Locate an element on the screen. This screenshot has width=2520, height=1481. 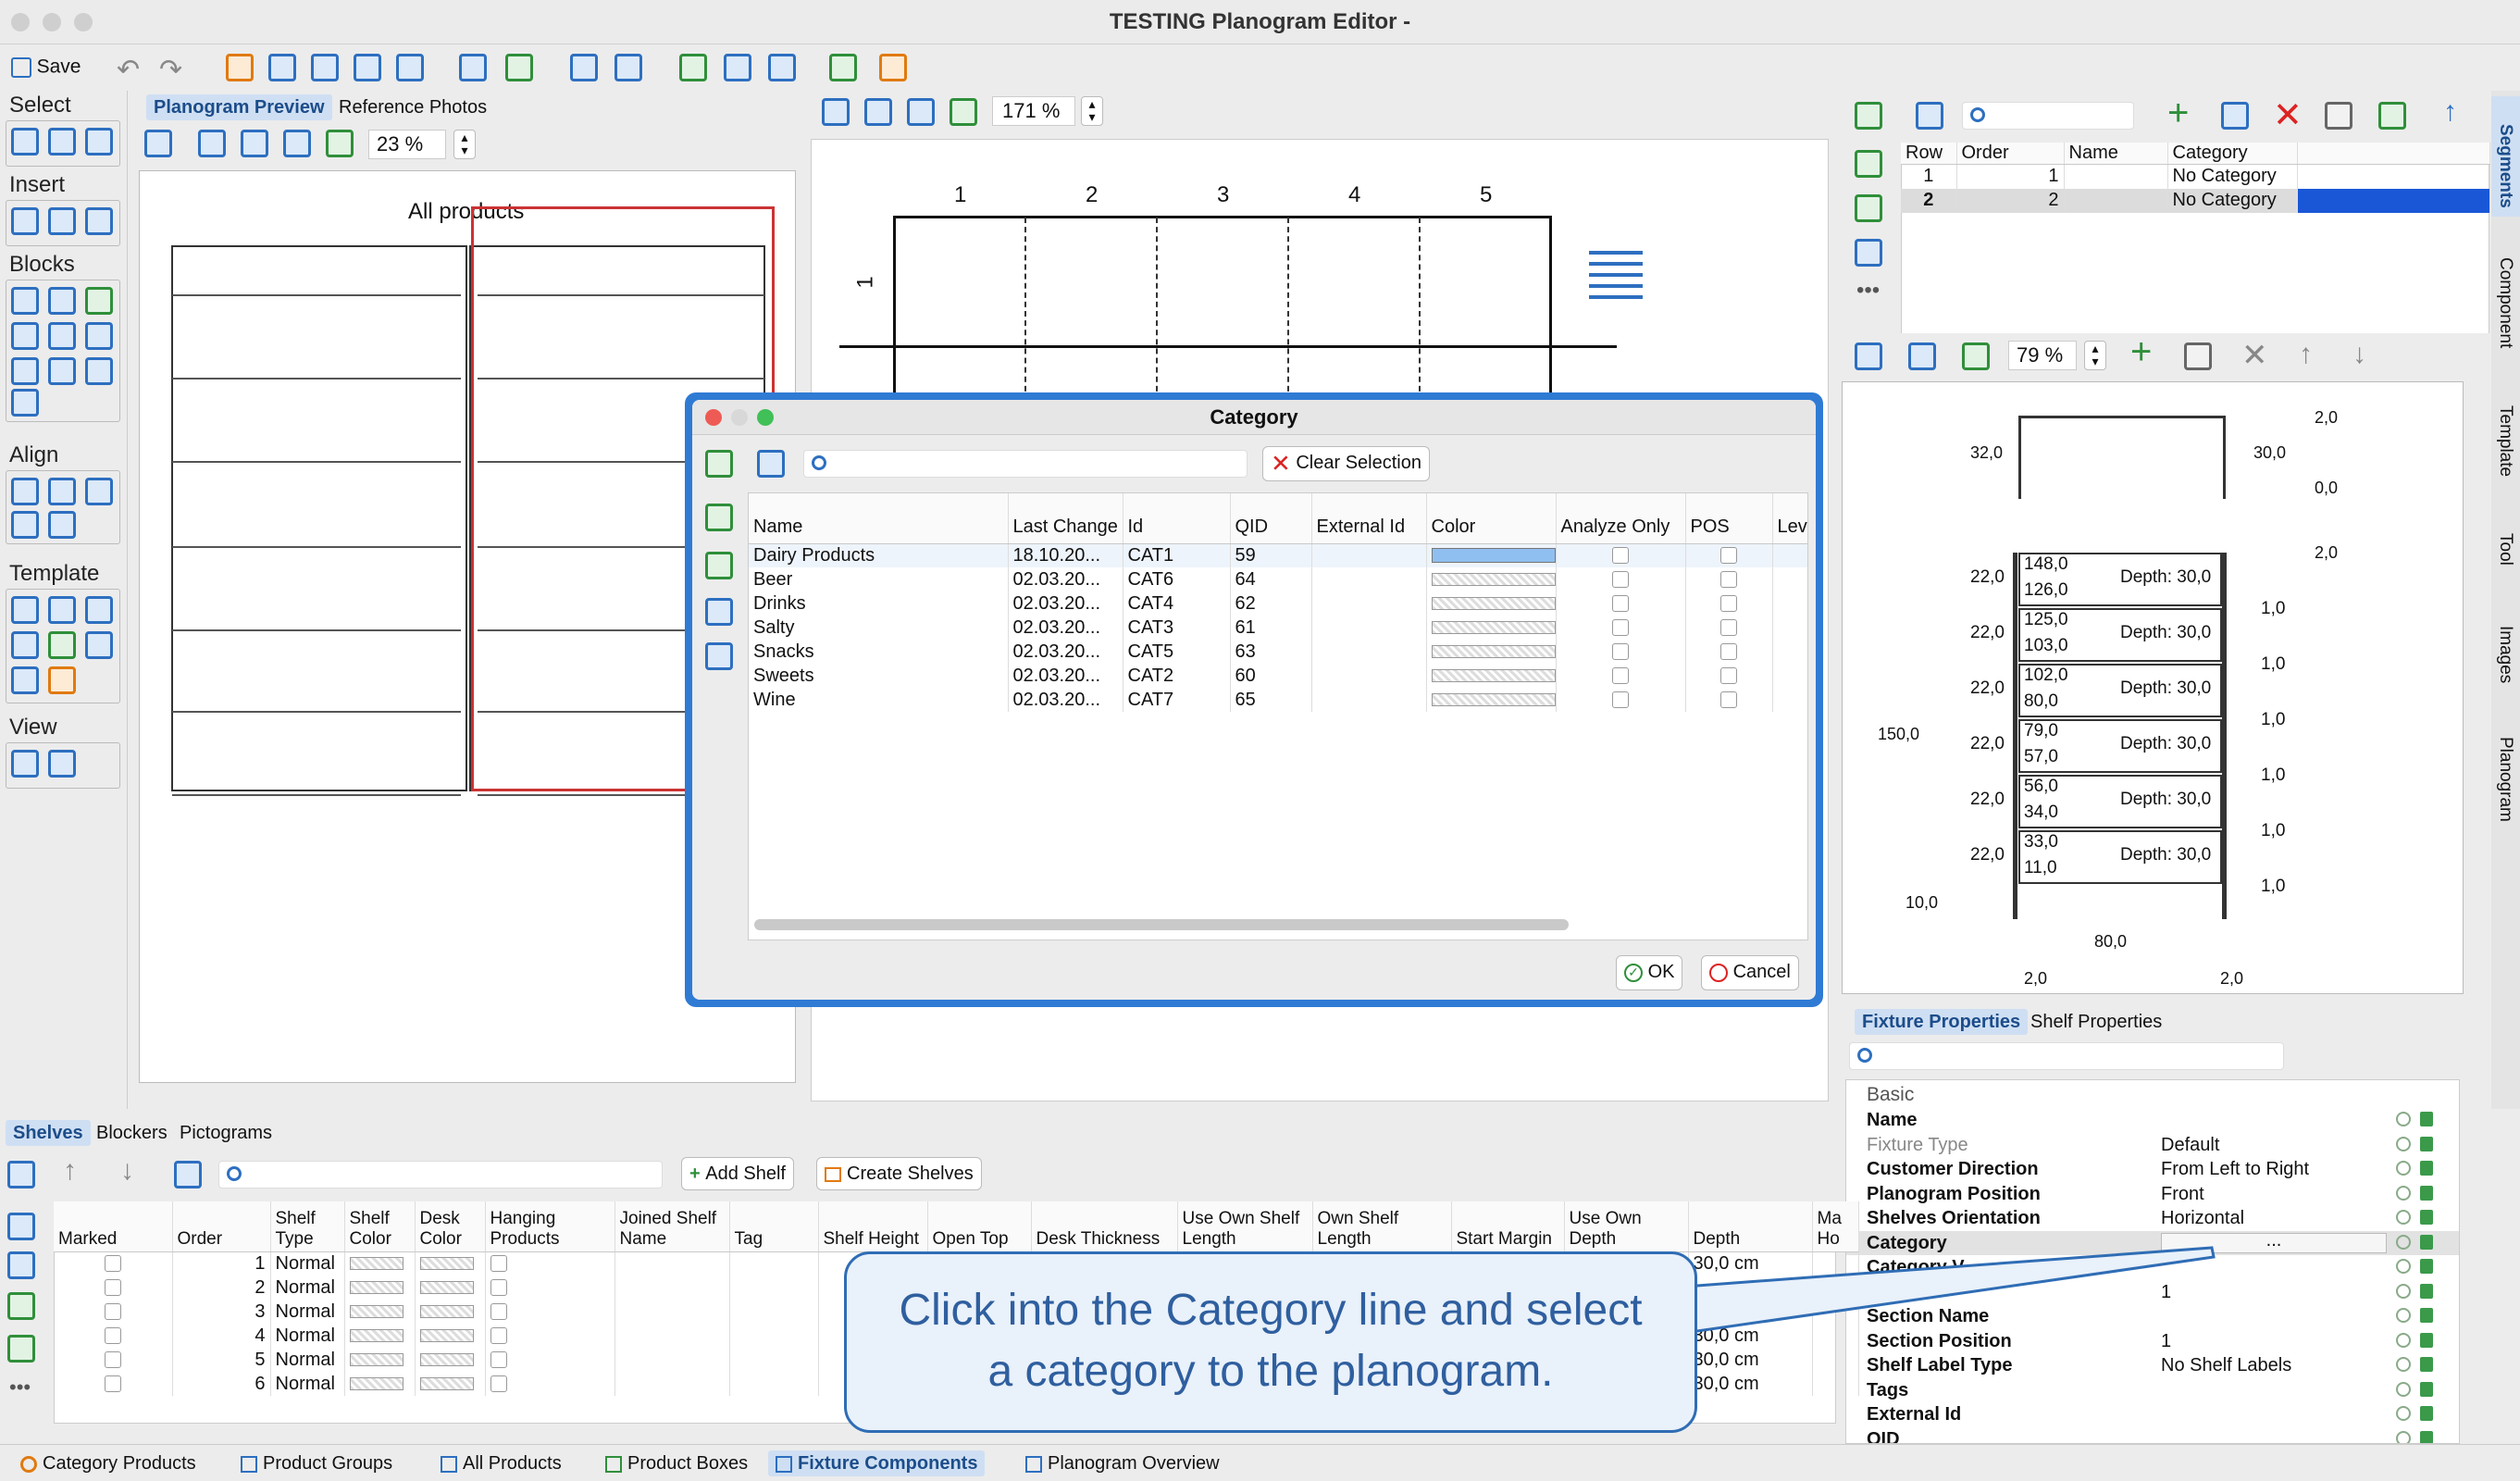
view-2-icon is located at coordinates (62, 764).